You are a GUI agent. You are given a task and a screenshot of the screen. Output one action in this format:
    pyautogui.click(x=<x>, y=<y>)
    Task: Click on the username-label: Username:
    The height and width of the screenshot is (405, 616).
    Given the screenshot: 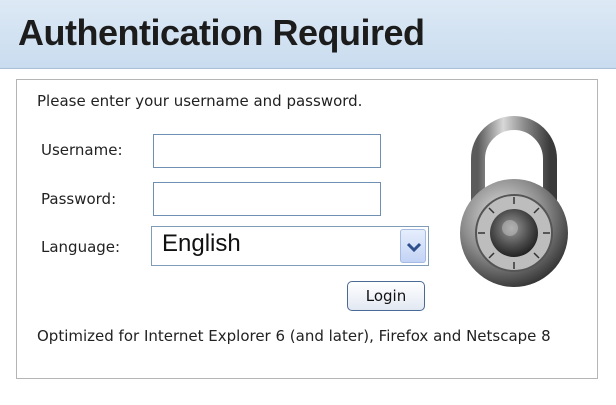 What is the action you would take?
    pyautogui.click(x=82, y=150)
    